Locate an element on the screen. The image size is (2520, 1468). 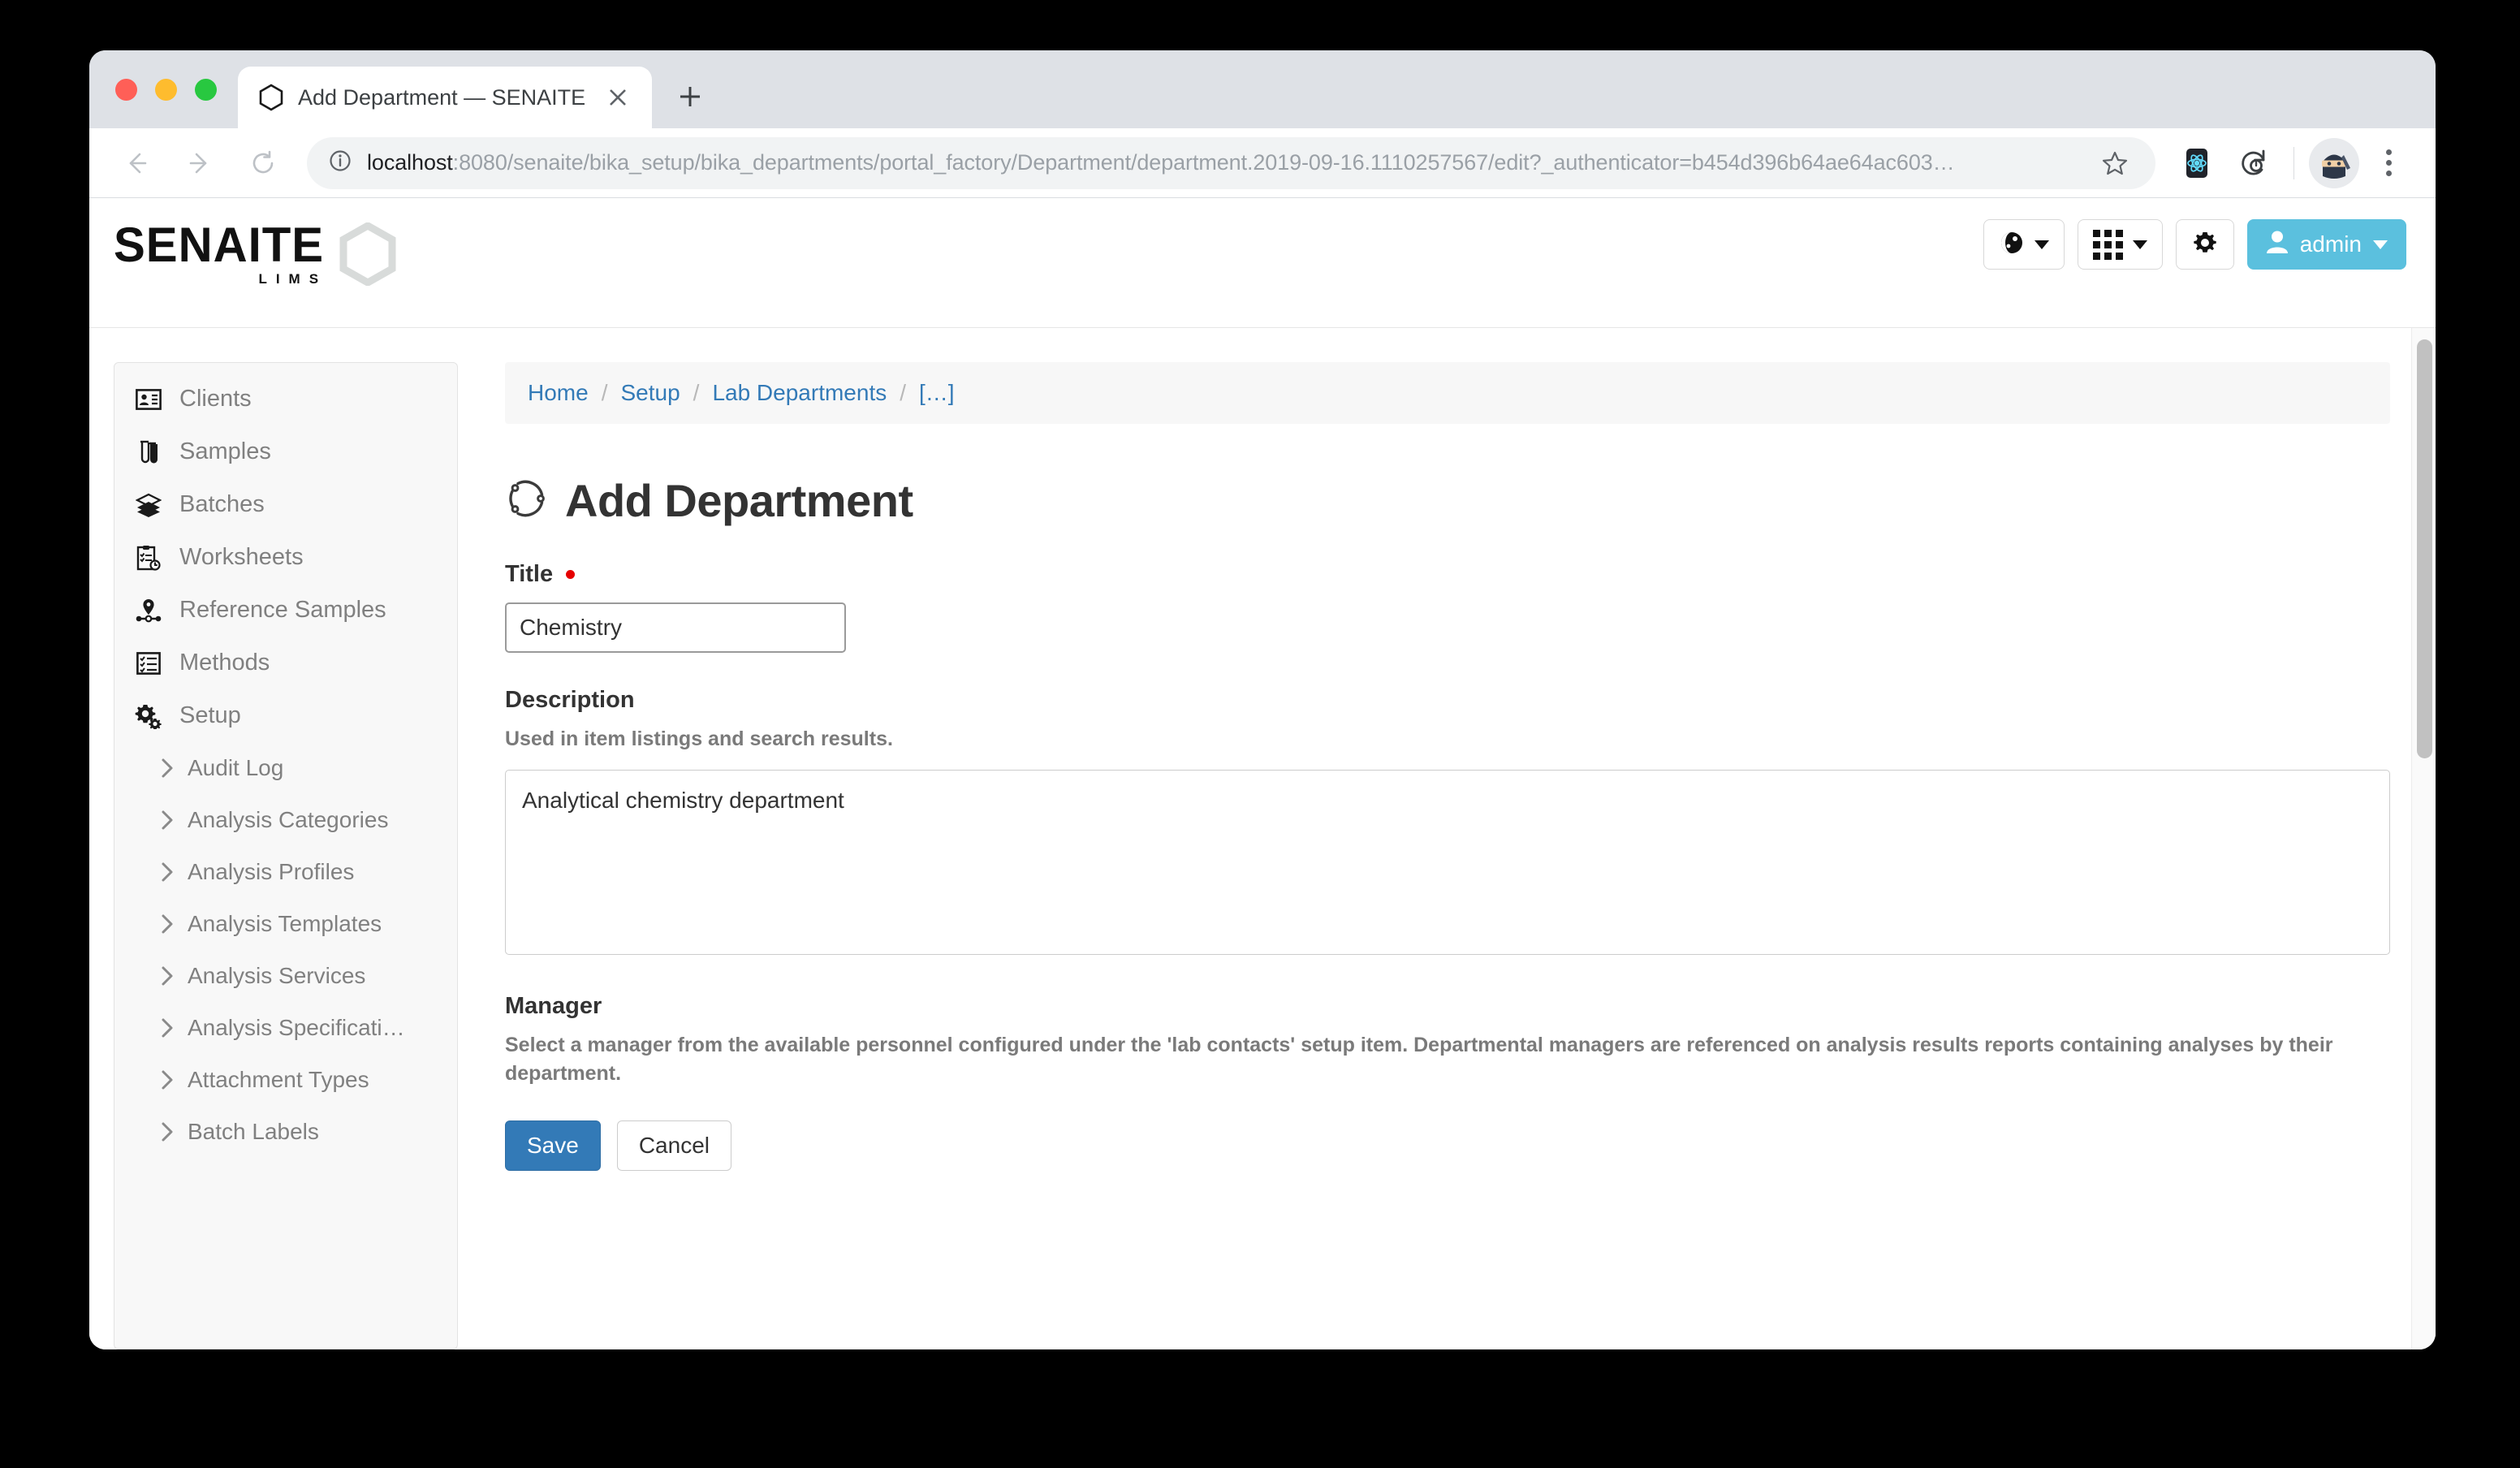
field-title: Title is located at coordinates (1447, 607).